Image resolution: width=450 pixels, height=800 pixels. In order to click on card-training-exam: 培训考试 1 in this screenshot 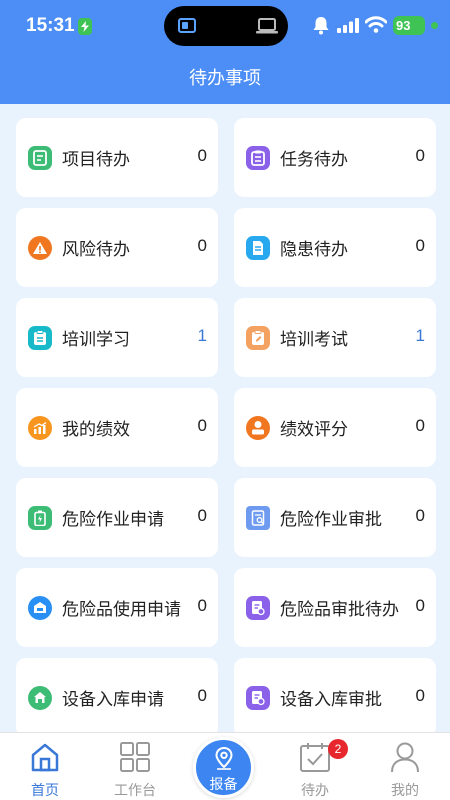, I will do `click(335, 337)`.